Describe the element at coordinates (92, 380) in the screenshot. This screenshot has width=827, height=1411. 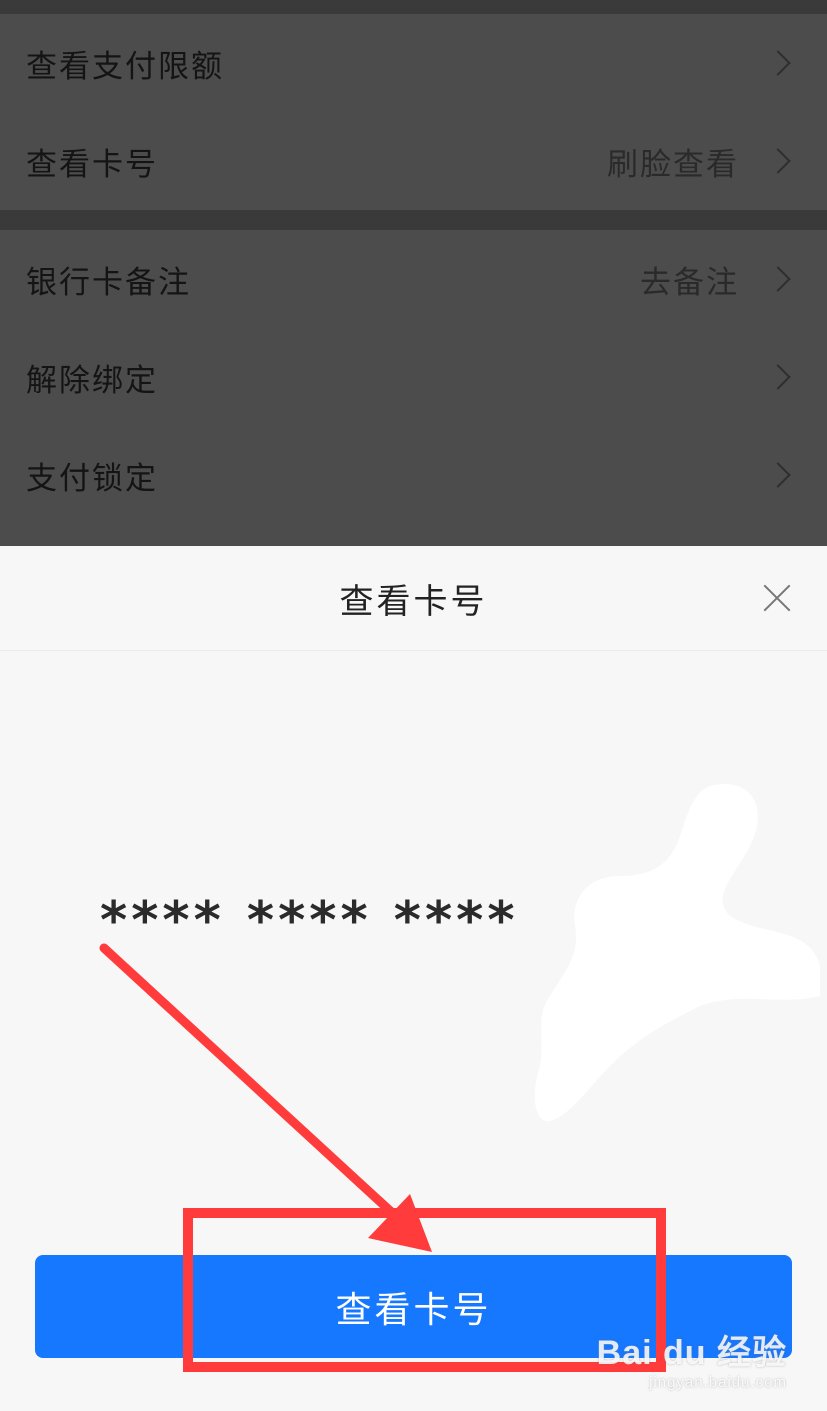
I see `row-label: 解除绑定` at that location.